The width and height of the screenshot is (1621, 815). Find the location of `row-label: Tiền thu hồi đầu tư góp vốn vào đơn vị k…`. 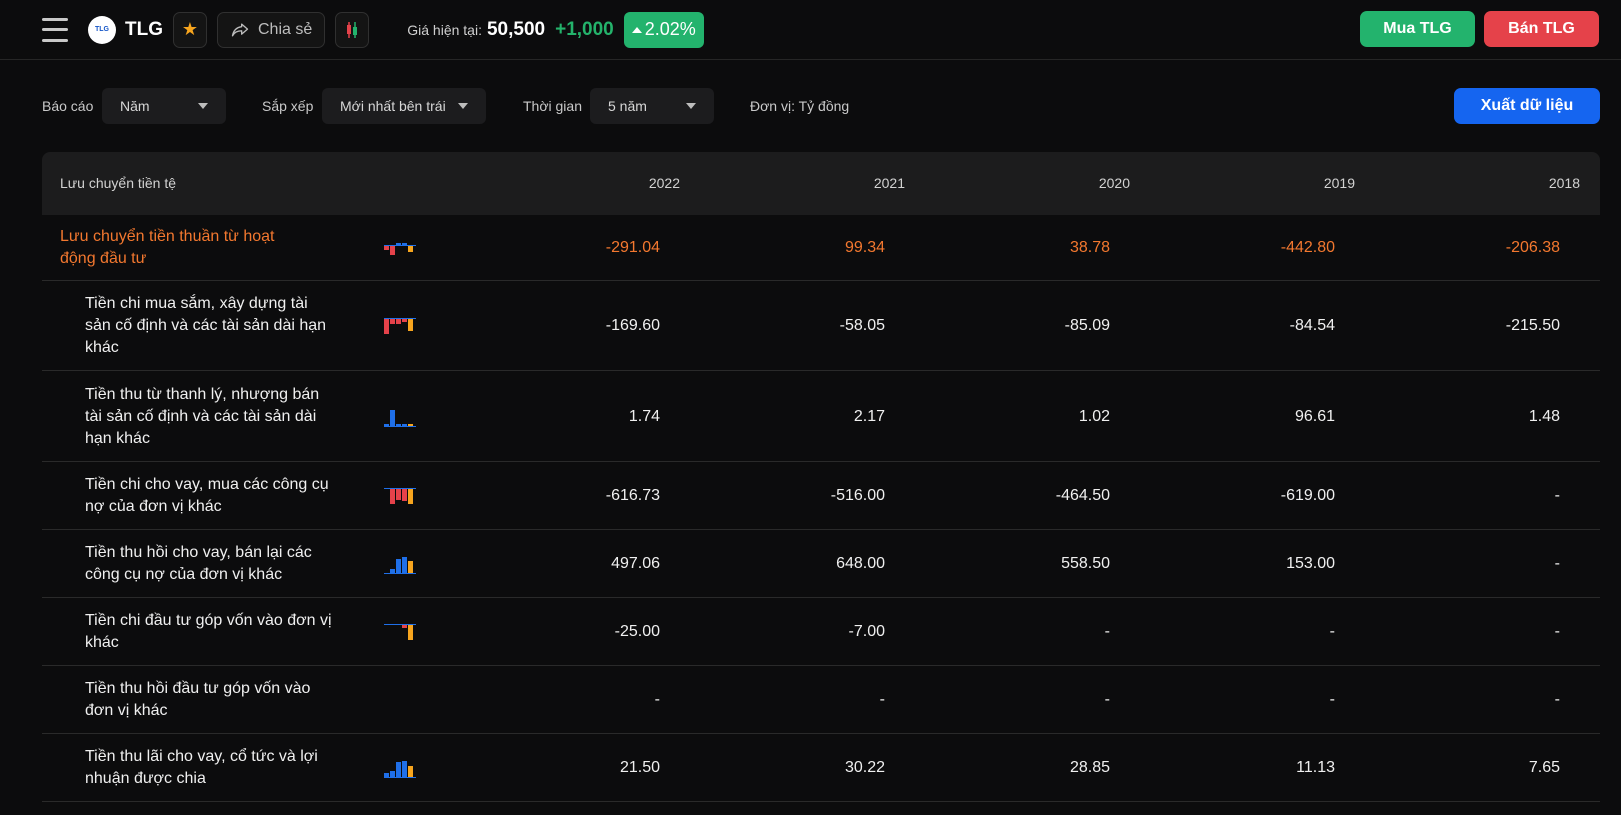

row-label: Tiền thu hồi đầu tư góp vốn vào đơn vị k… is located at coordinates (198, 699).